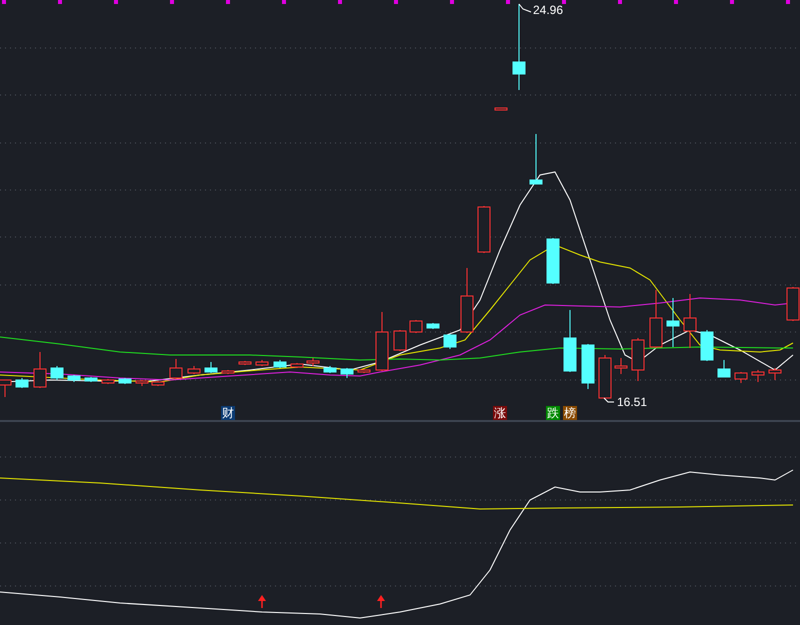 This screenshot has width=800, height=625. I want to click on event-marker: 跌, so click(553, 413).